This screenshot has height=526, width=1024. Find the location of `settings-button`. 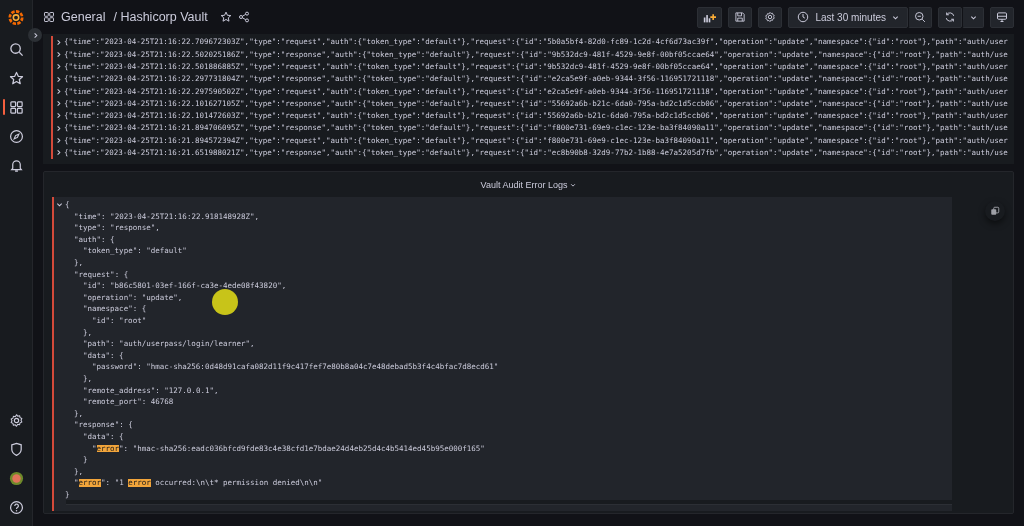

settings-button is located at coordinates (770, 17).